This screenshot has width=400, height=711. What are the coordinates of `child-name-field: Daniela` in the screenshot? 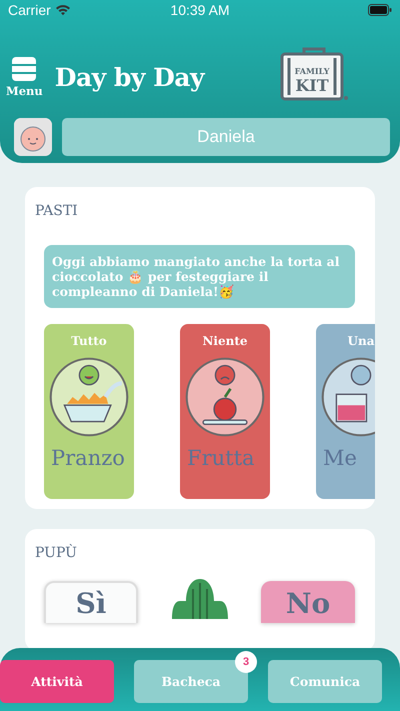 It's located at (226, 137).